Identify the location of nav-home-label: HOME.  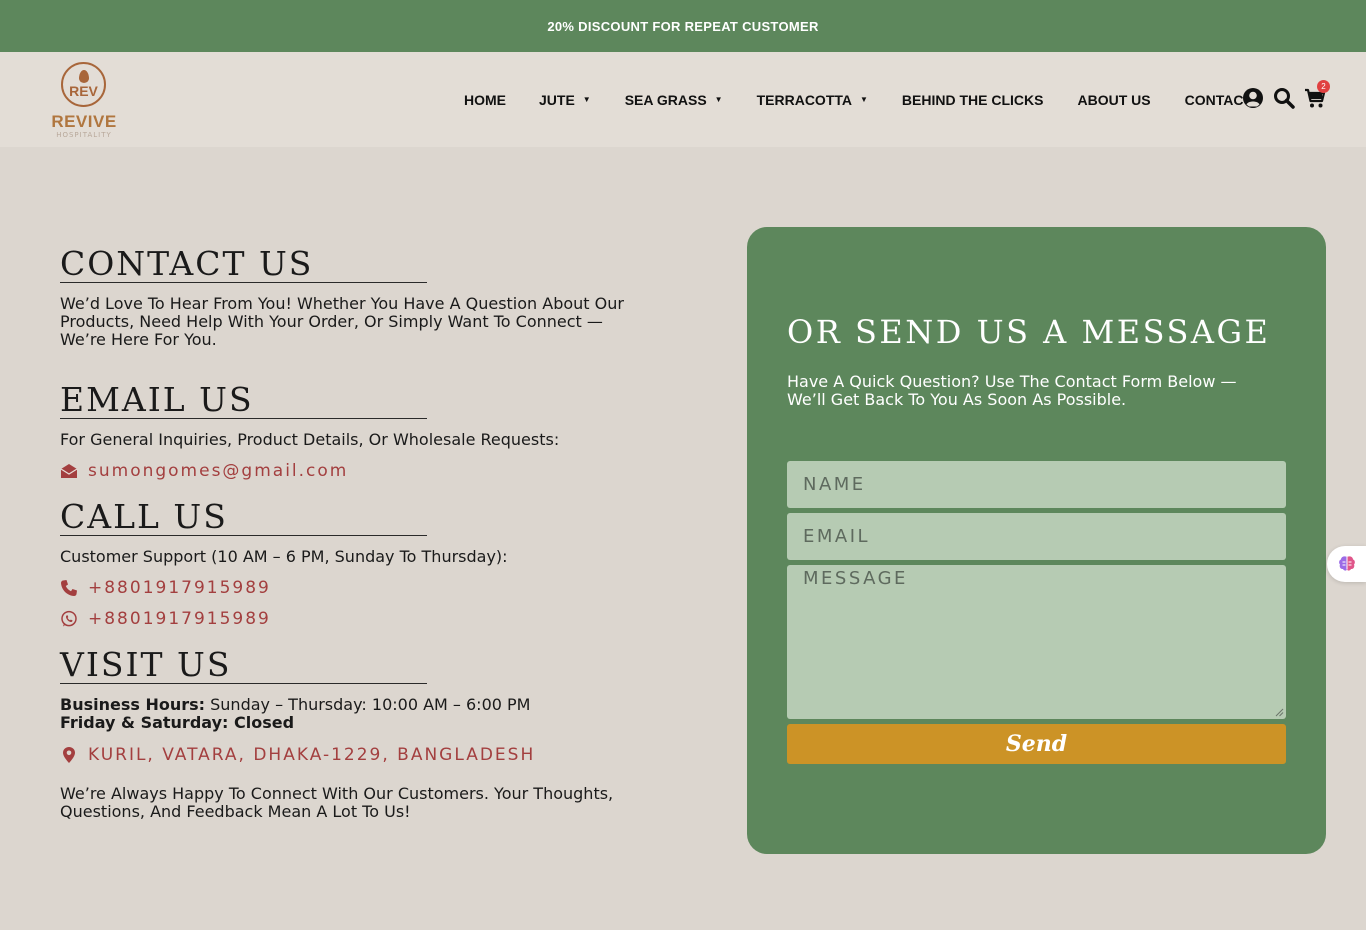
(485, 99).